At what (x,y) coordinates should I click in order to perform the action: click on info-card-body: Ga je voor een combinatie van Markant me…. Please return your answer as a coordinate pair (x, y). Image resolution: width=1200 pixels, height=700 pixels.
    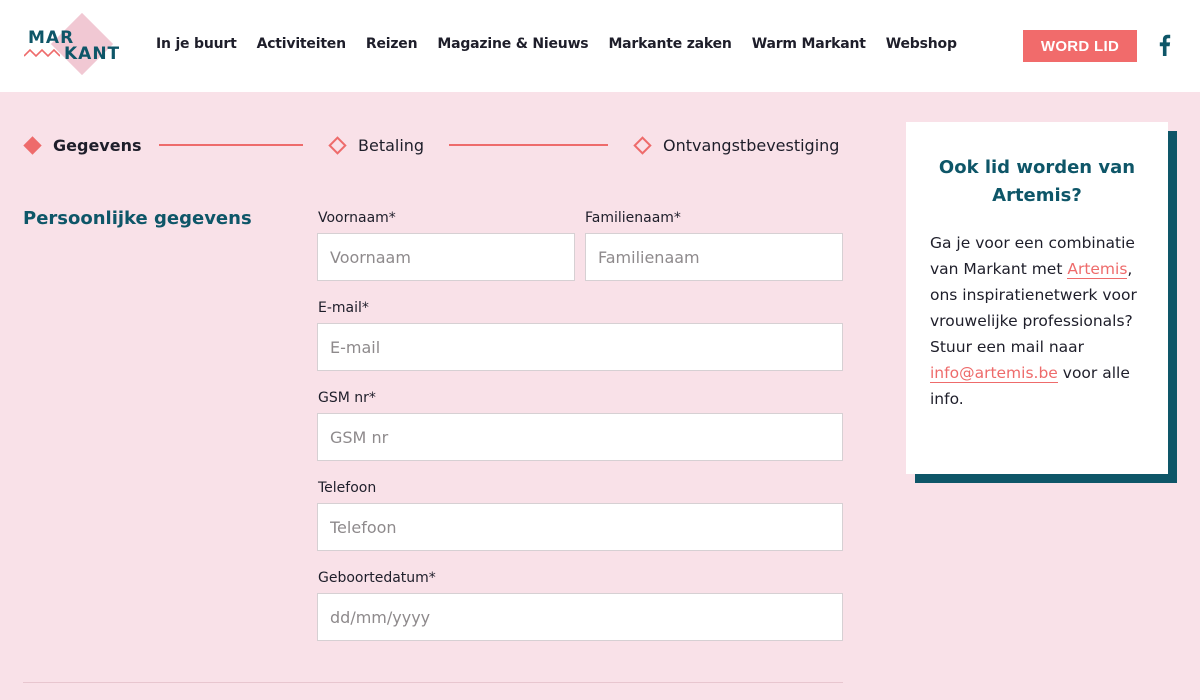
    Looking at the image, I should click on (1037, 321).